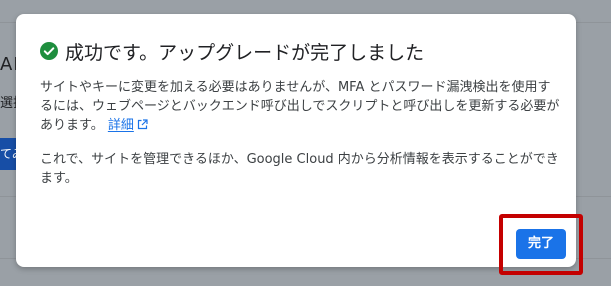  I want to click on dialog-title: 成功です。アップグレードが完了しました, so click(245, 52).